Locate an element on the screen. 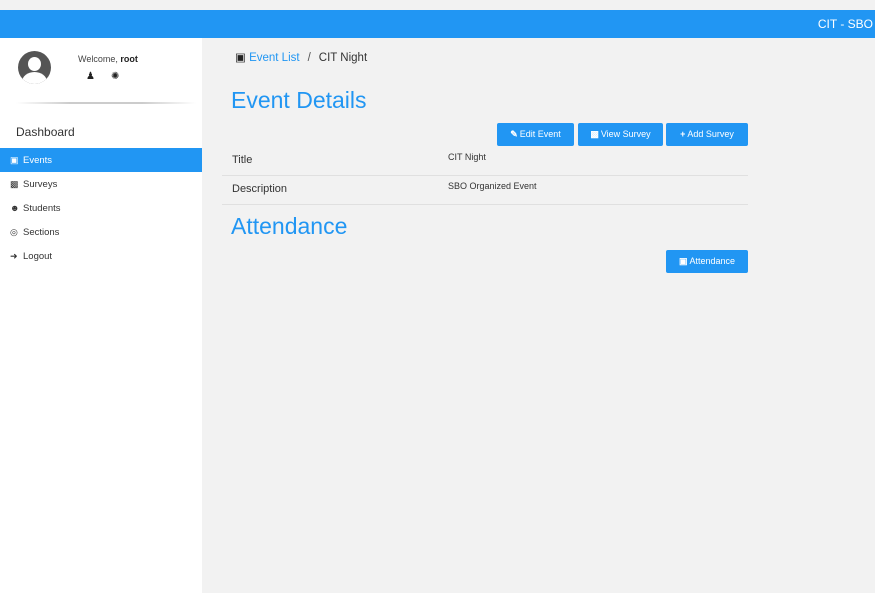 The image size is (875, 593). sidebar-item-students: ☻ Students is located at coordinates (101, 208).